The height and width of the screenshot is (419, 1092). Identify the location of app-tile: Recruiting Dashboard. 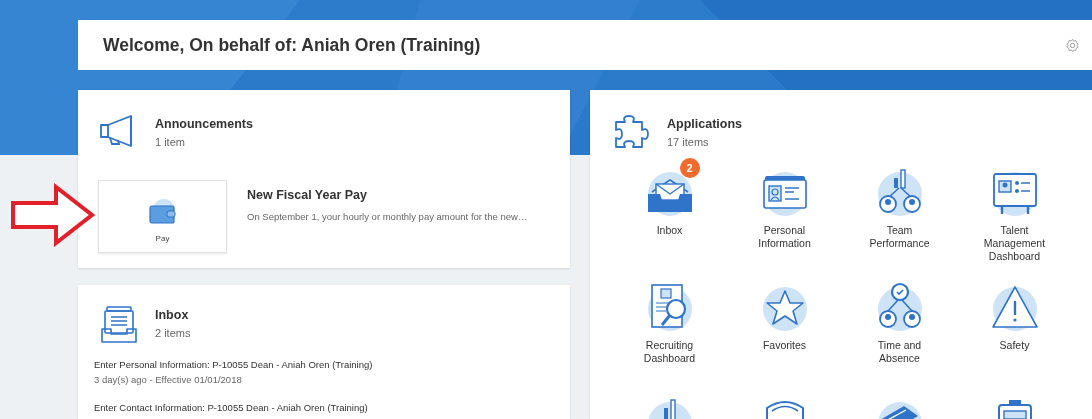
(669, 318).